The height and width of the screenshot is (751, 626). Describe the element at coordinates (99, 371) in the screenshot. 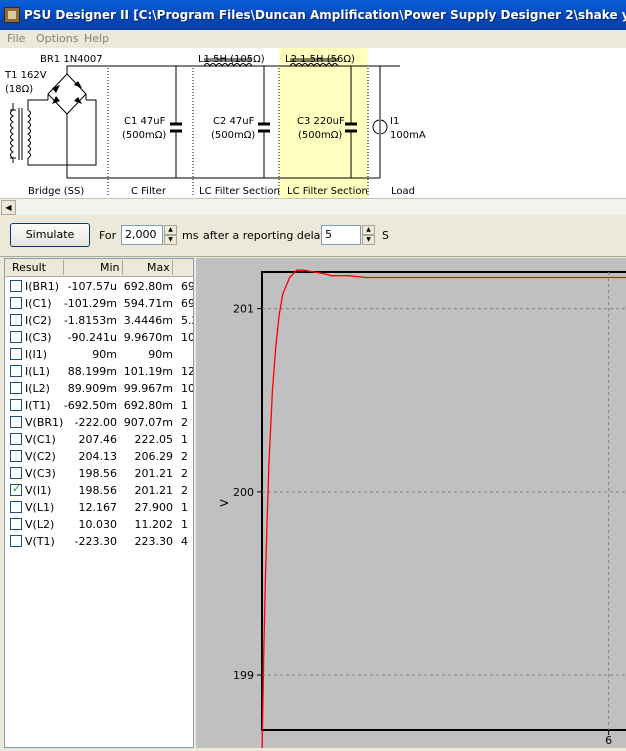

I see `result-row: I(L1) 88.199m 101.19m 12.` at that location.